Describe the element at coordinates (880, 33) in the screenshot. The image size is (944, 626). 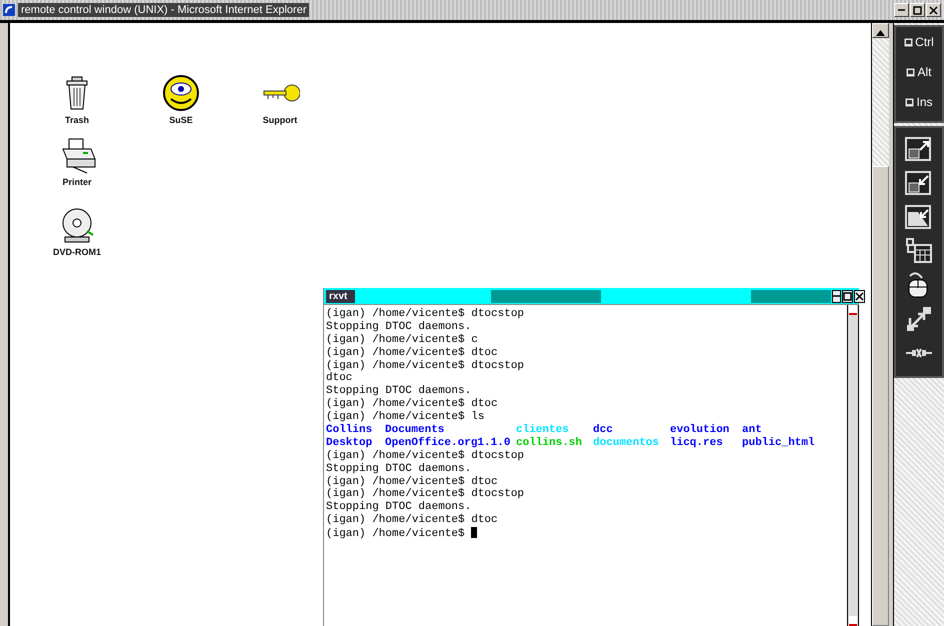
I see `up-arrow-icon` at that location.